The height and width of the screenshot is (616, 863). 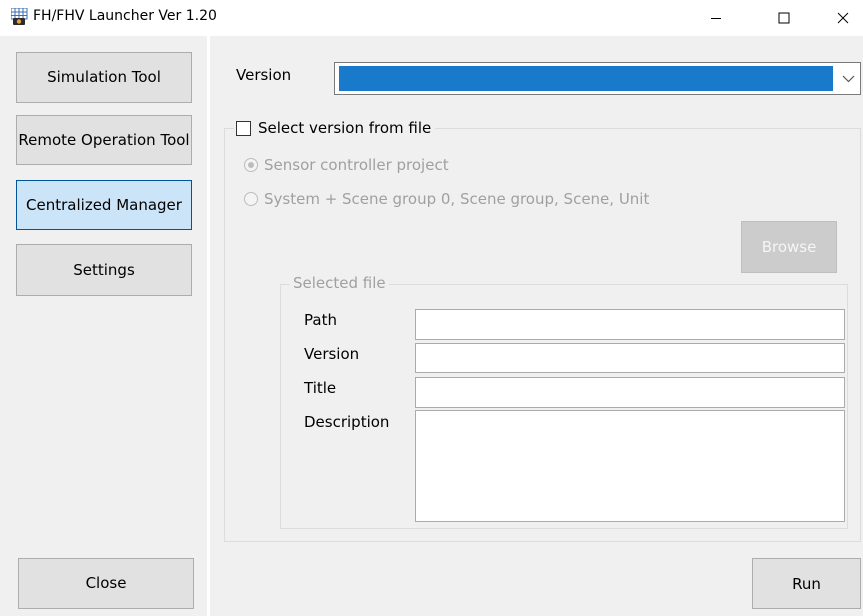 What do you see at coordinates (320, 388) in the screenshot?
I see `title-label: Title` at bounding box center [320, 388].